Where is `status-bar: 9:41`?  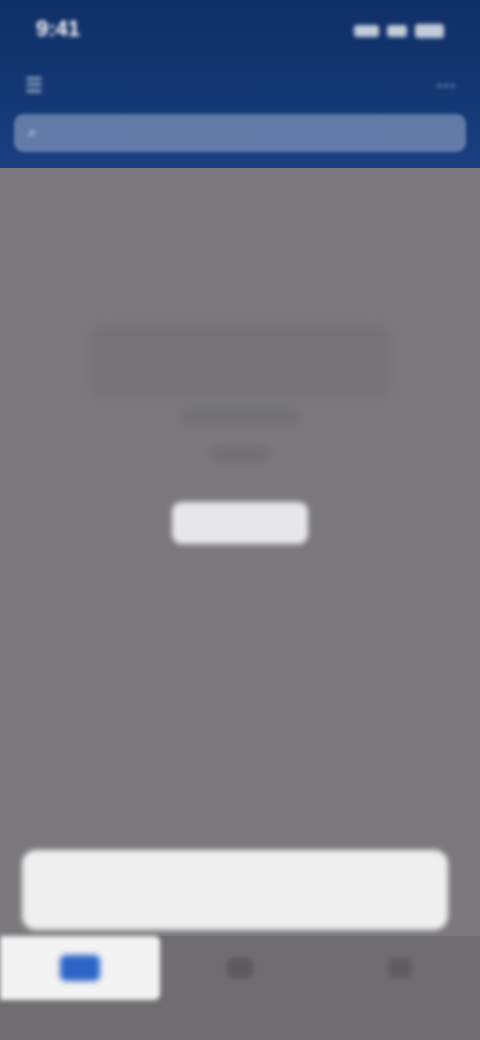 status-bar: 9:41 is located at coordinates (240, 29).